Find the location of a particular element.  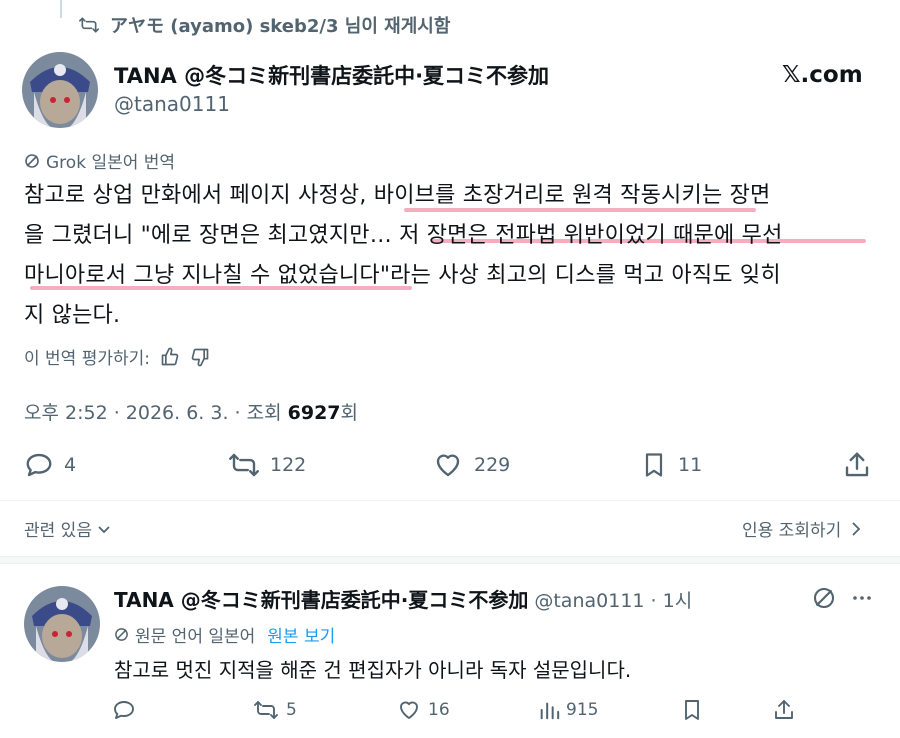

reply-handle-time: @tana0111 · 1시 is located at coordinates (613, 599).